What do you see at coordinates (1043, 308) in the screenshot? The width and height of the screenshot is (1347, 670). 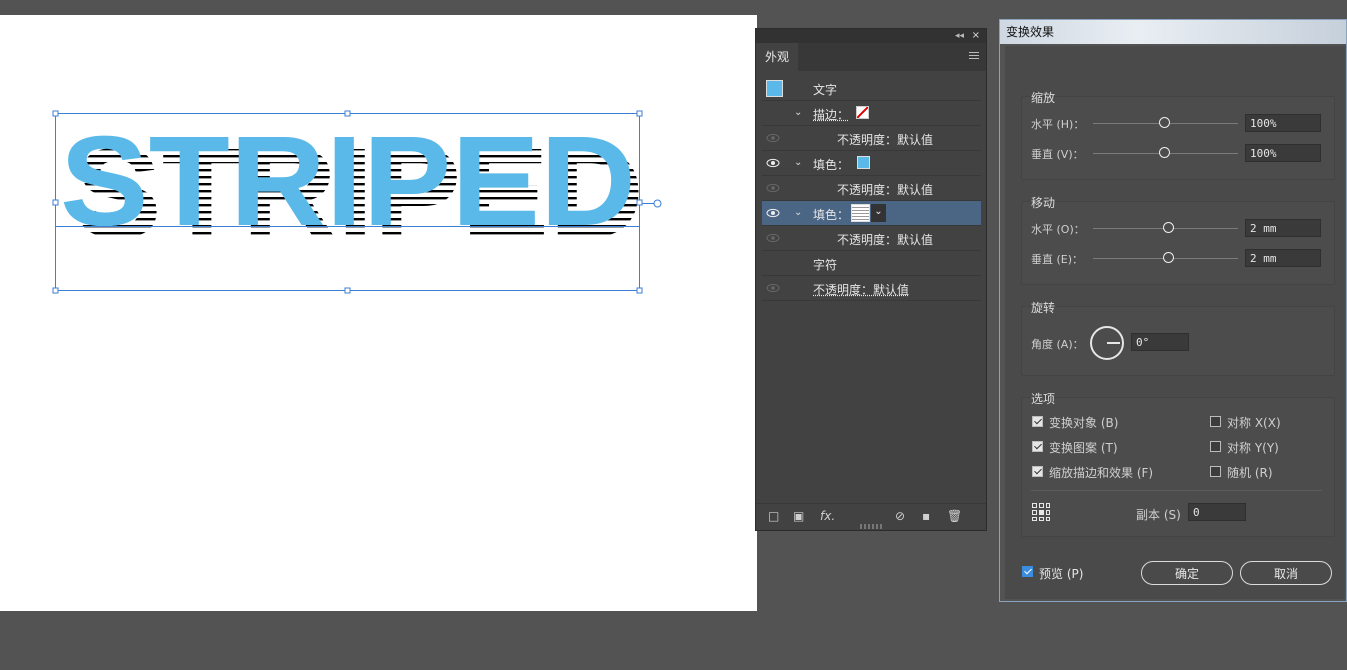 I see `rotate-group-title: 旋转` at bounding box center [1043, 308].